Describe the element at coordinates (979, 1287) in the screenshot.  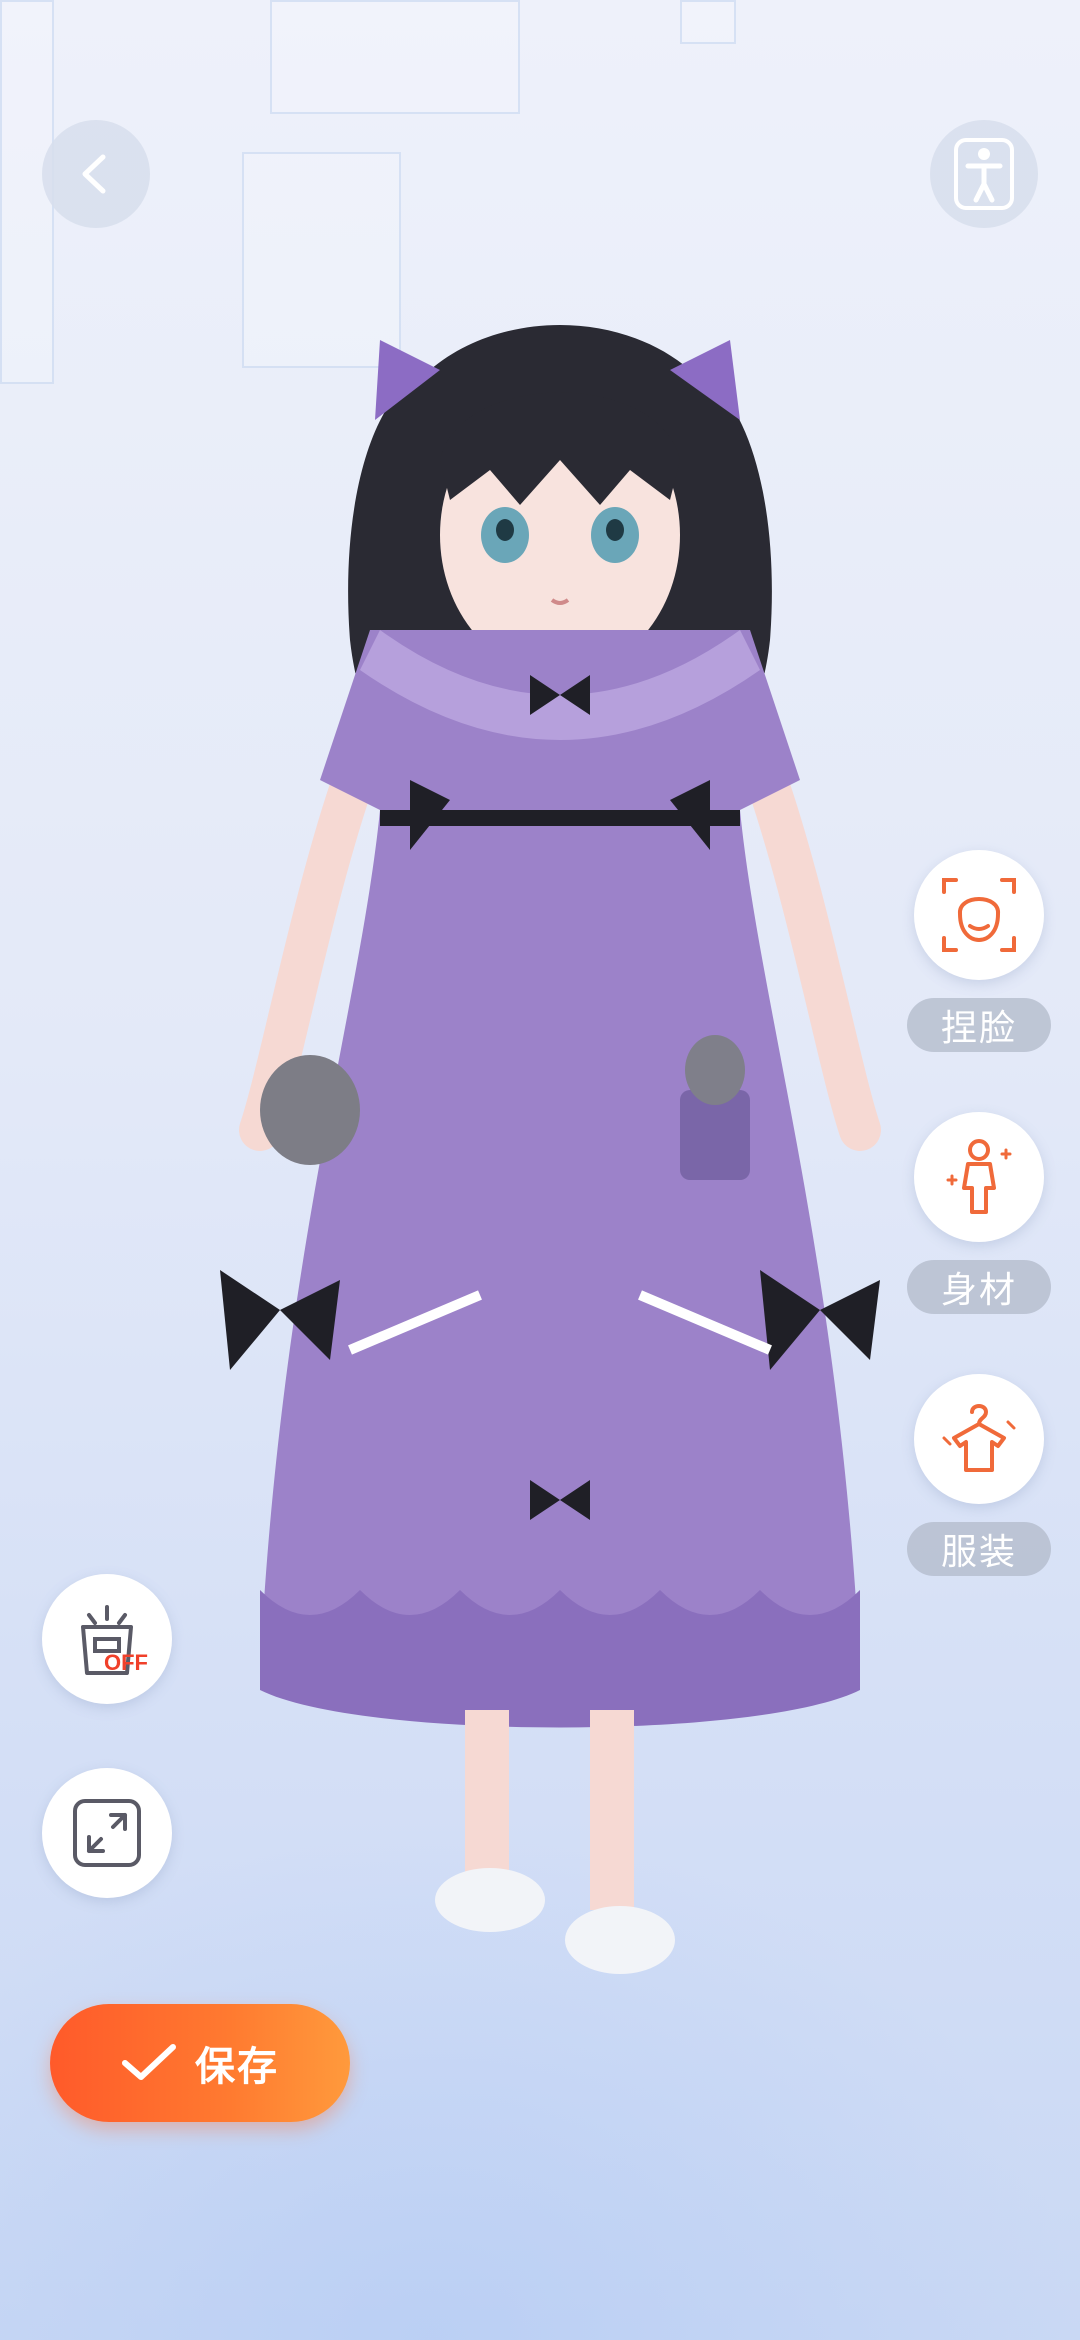
I see `body-shape-label: 身材` at that location.